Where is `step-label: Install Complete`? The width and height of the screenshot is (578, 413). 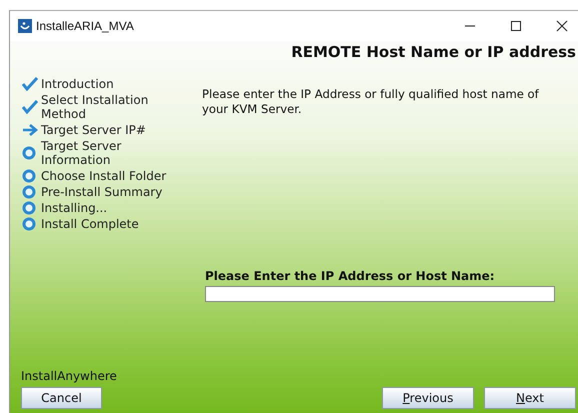
step-label: Install Complete is located at coordinates (90, 224).